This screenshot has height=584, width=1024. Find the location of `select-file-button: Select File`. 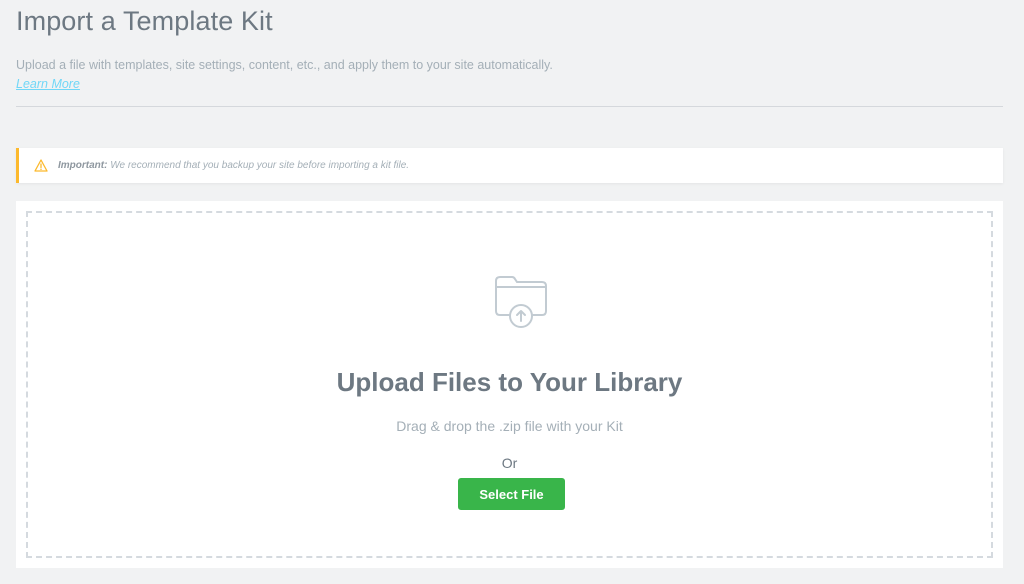

select-file-button: Select File is located at coordinates (511, 494).